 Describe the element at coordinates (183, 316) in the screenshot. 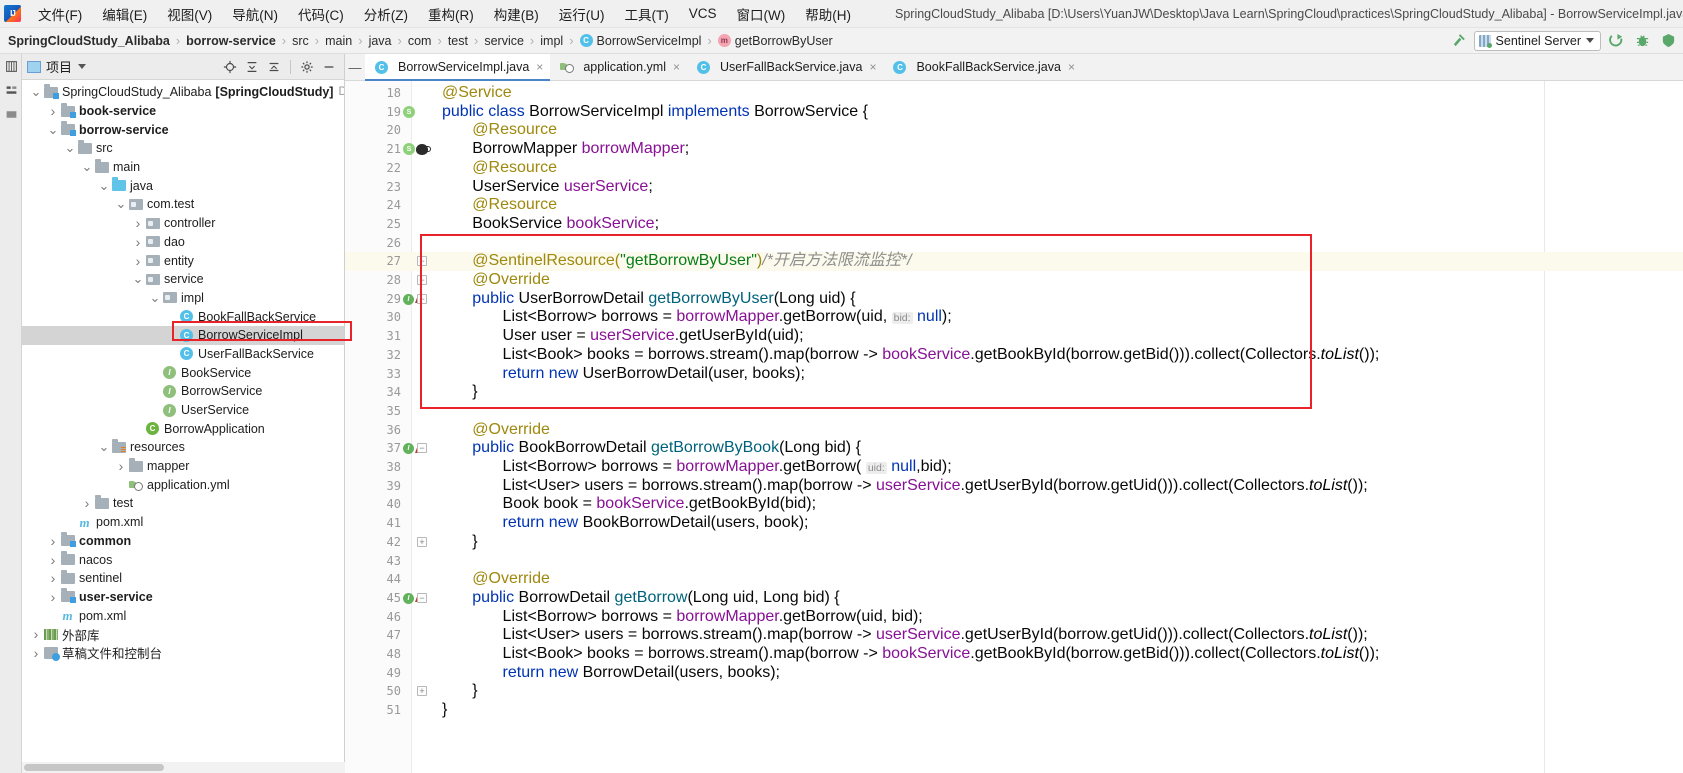

I see `tree-node-bookfallbackservice: C BookFallBackService` at that location.